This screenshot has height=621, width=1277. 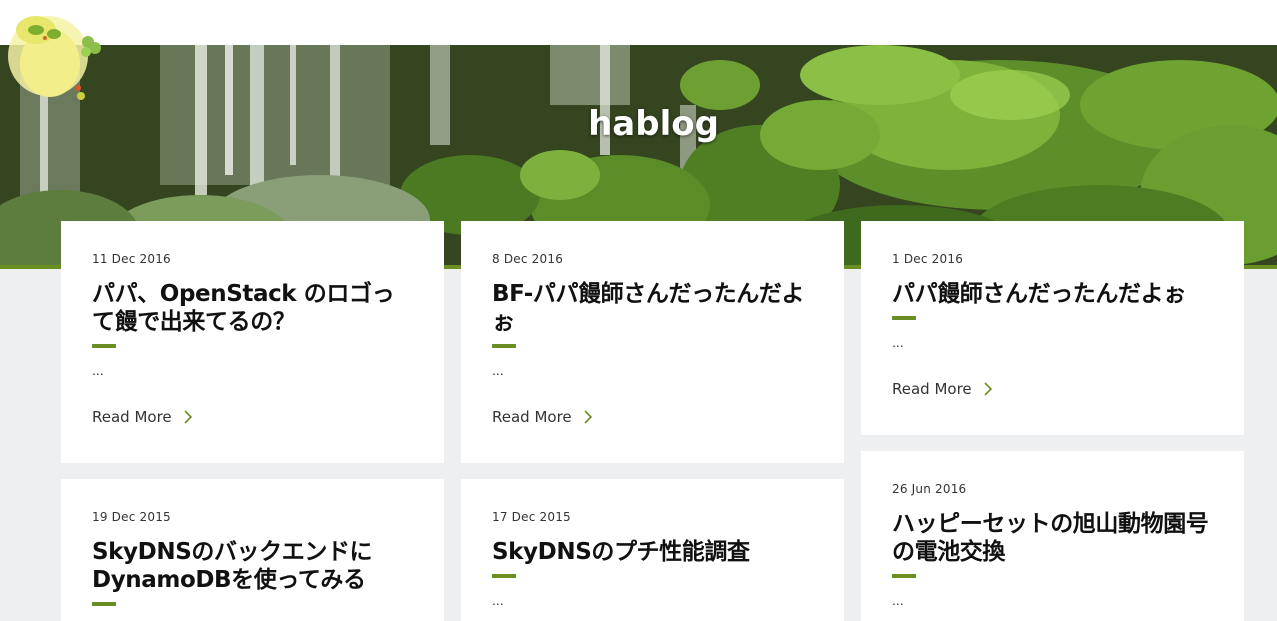 I want to click on post-date: 1 Dec 2016, so click(x=928, y=259).